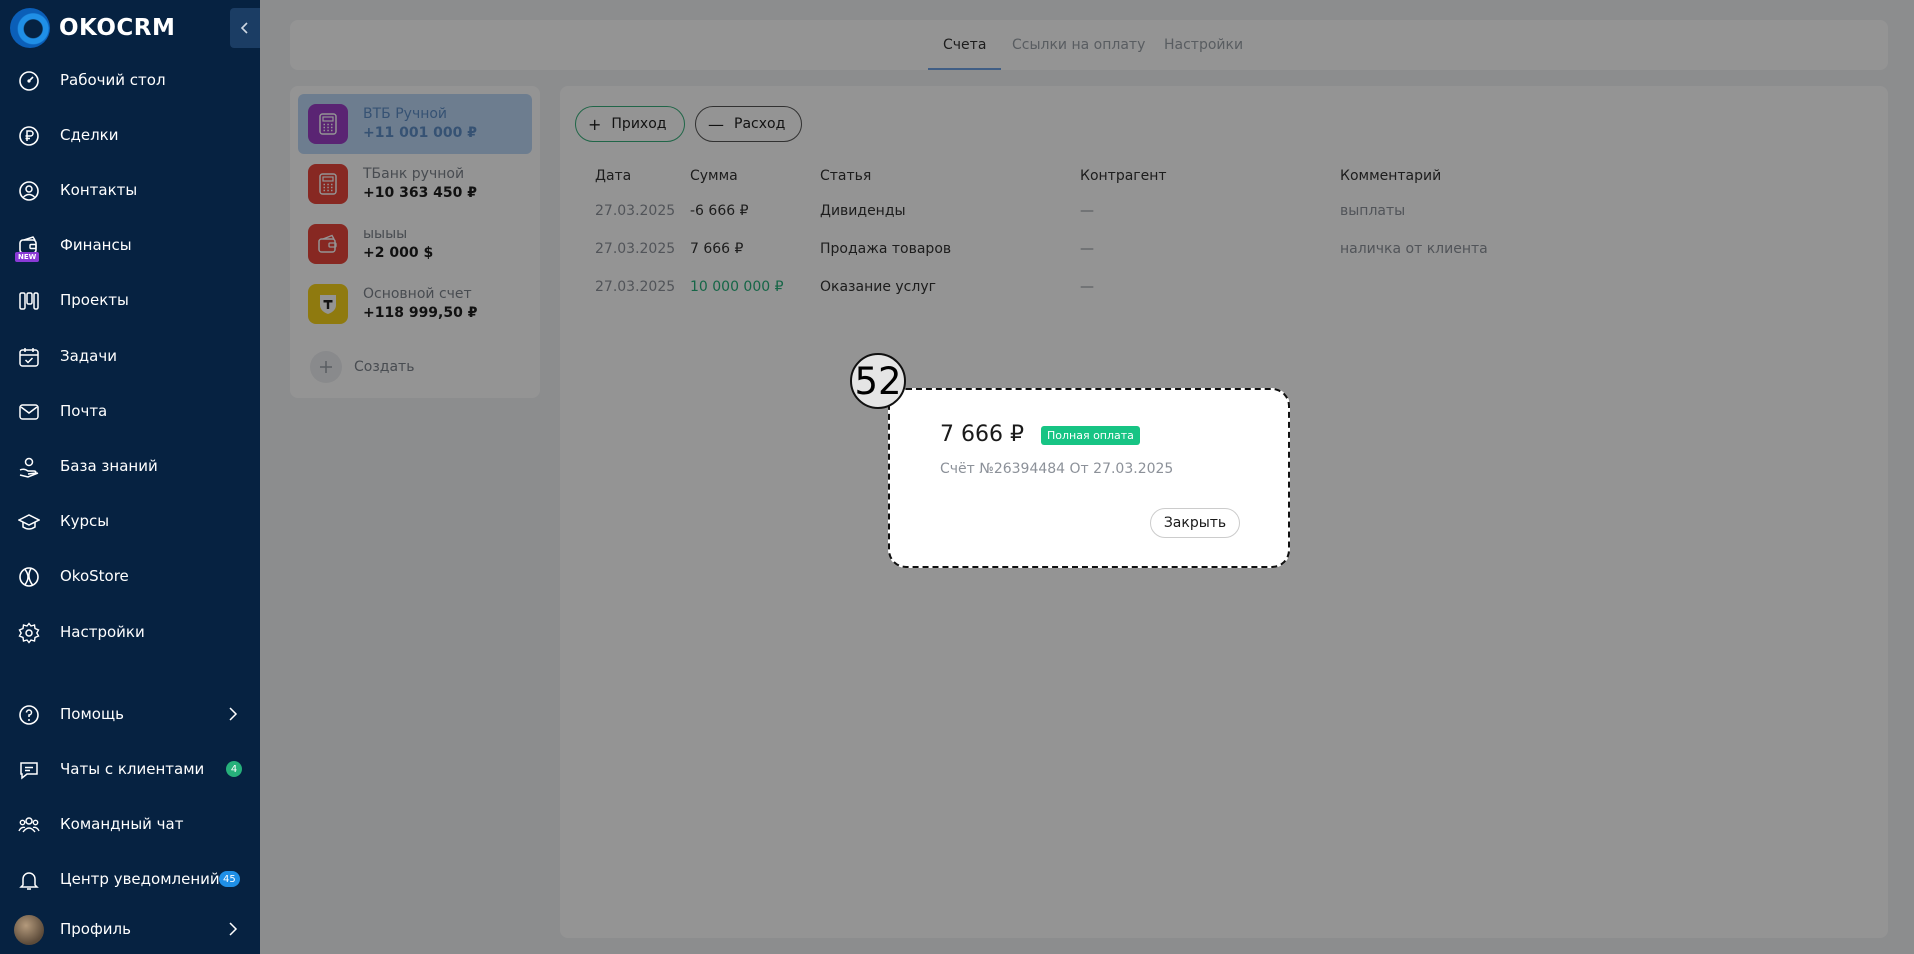 The height and width of the screenshot is (954, 1914). I want to click on sidebar-item-finance: NEW Финансы, so click(130, 245).